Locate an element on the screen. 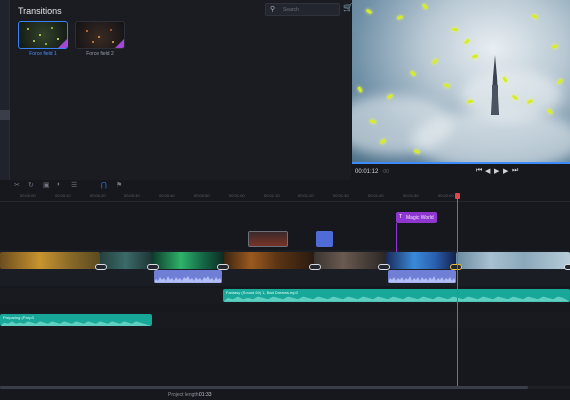 The image size is (570, 400). project-length-value: 01:33 is located at coordinates (205, 395).